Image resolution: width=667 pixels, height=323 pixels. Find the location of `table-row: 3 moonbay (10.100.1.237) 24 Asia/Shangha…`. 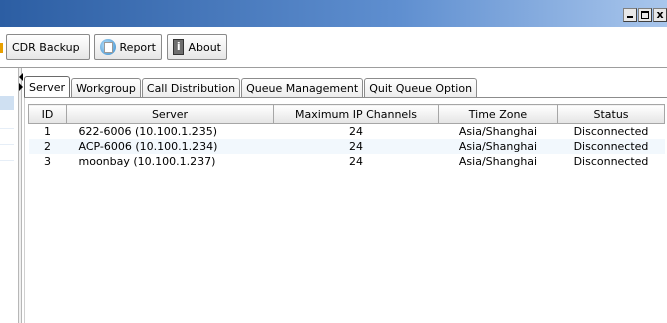

table-row: 3 moonbay (10.100.1.237) 24 Asia/Shangha… is located at coordinates (346, 161).